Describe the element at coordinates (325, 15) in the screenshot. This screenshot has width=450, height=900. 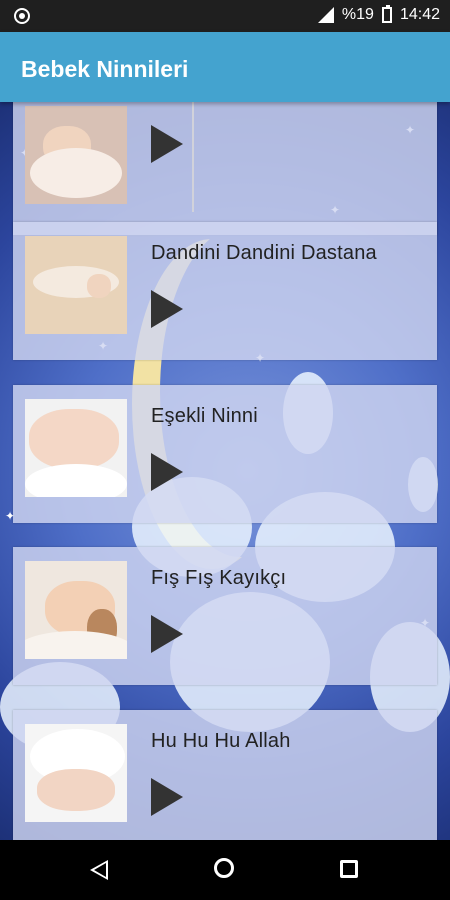
I see `signal-icon` at that location.